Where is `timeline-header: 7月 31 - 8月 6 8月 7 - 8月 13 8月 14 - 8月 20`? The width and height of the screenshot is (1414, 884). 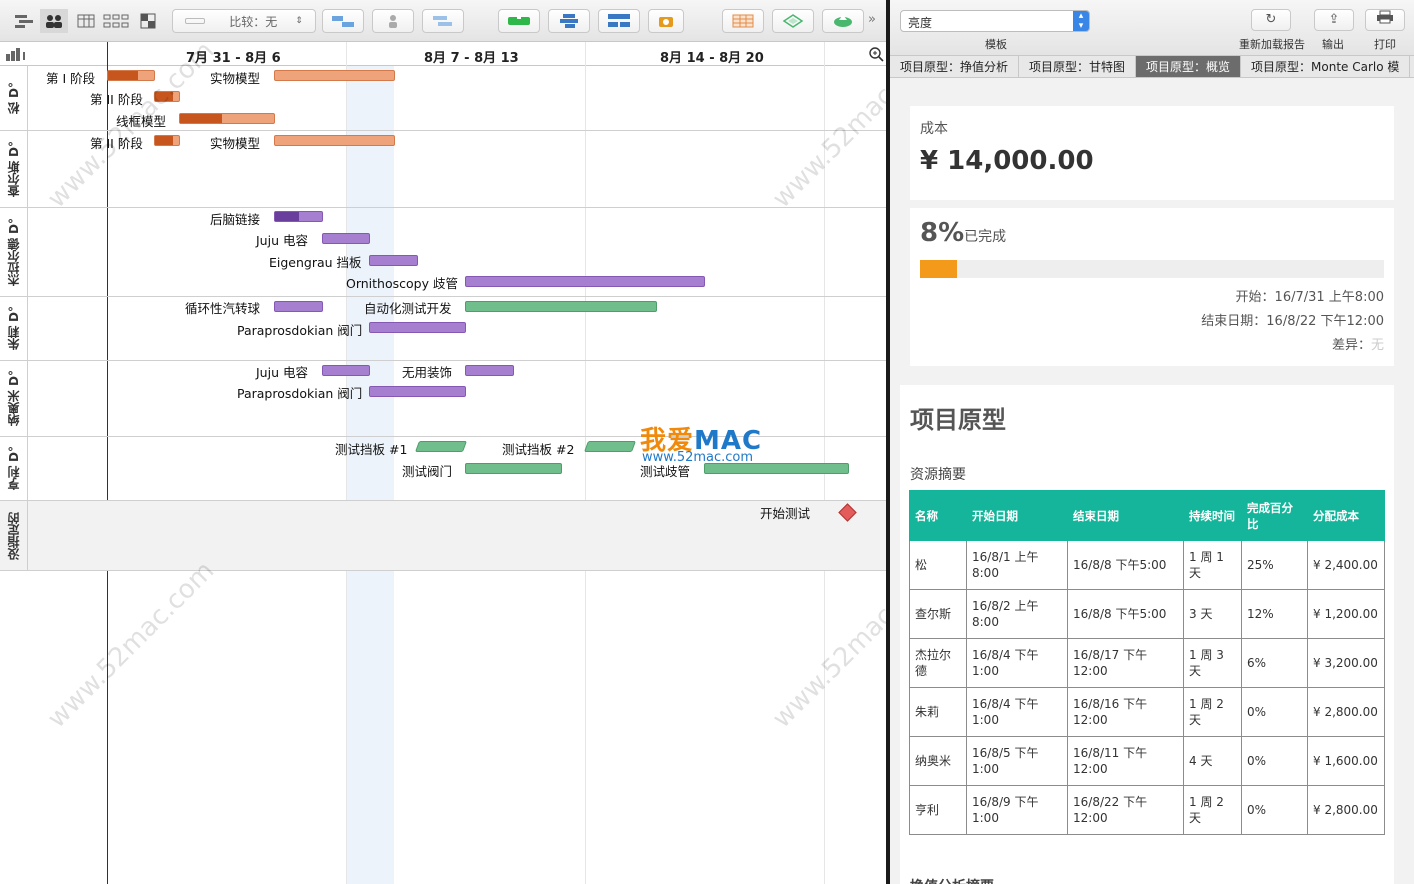
timeline-header: 7月 31 - 8月 6 8月 7 - 8月 13 8月 14 - 8月 20 is located at coordinates (443, 54).